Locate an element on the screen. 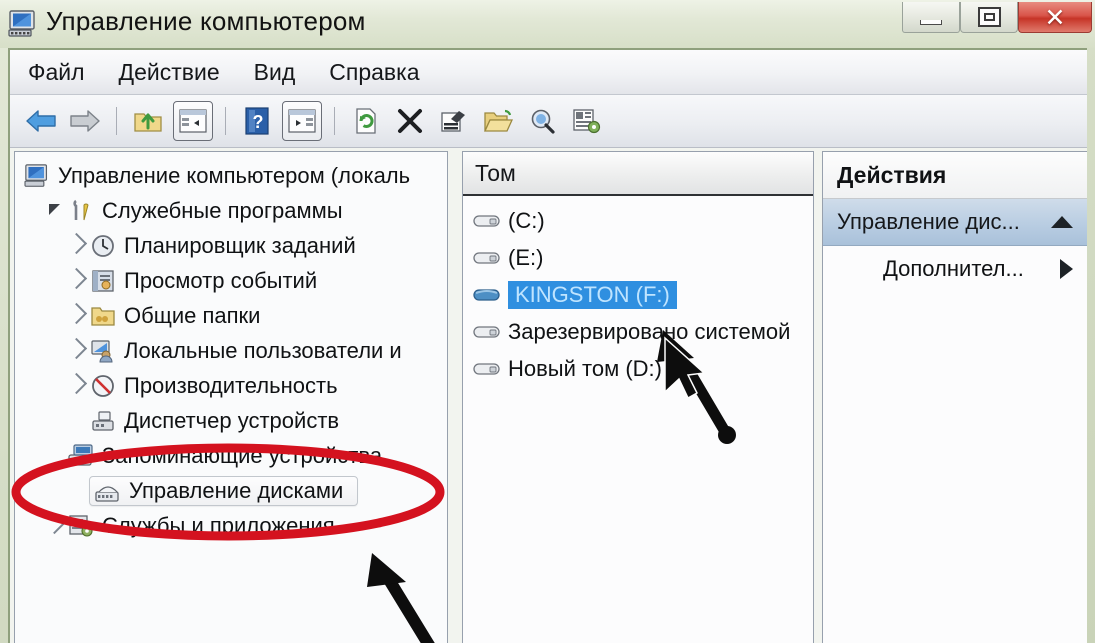 The height and width of the screenshot is (643, 1095). tree-item-event-viewer: Просмотр событий is located at coordinates (231, 280).